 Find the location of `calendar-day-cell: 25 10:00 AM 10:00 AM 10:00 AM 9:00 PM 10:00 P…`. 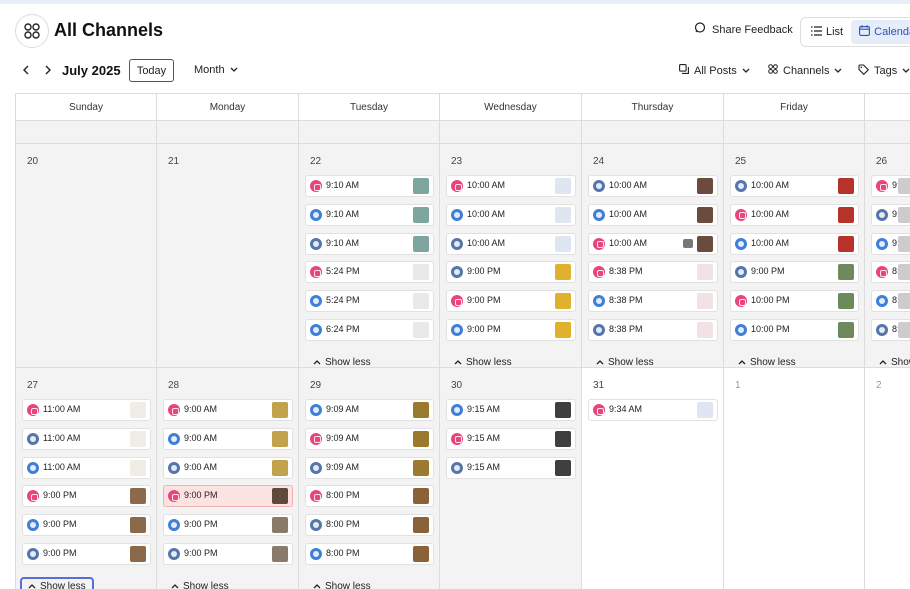

calendar-day-cell: 25 10:00 AM 10:00 AM 10:00 AM 9:00 PM 10:00 P… is located at coordinates (794, 256).